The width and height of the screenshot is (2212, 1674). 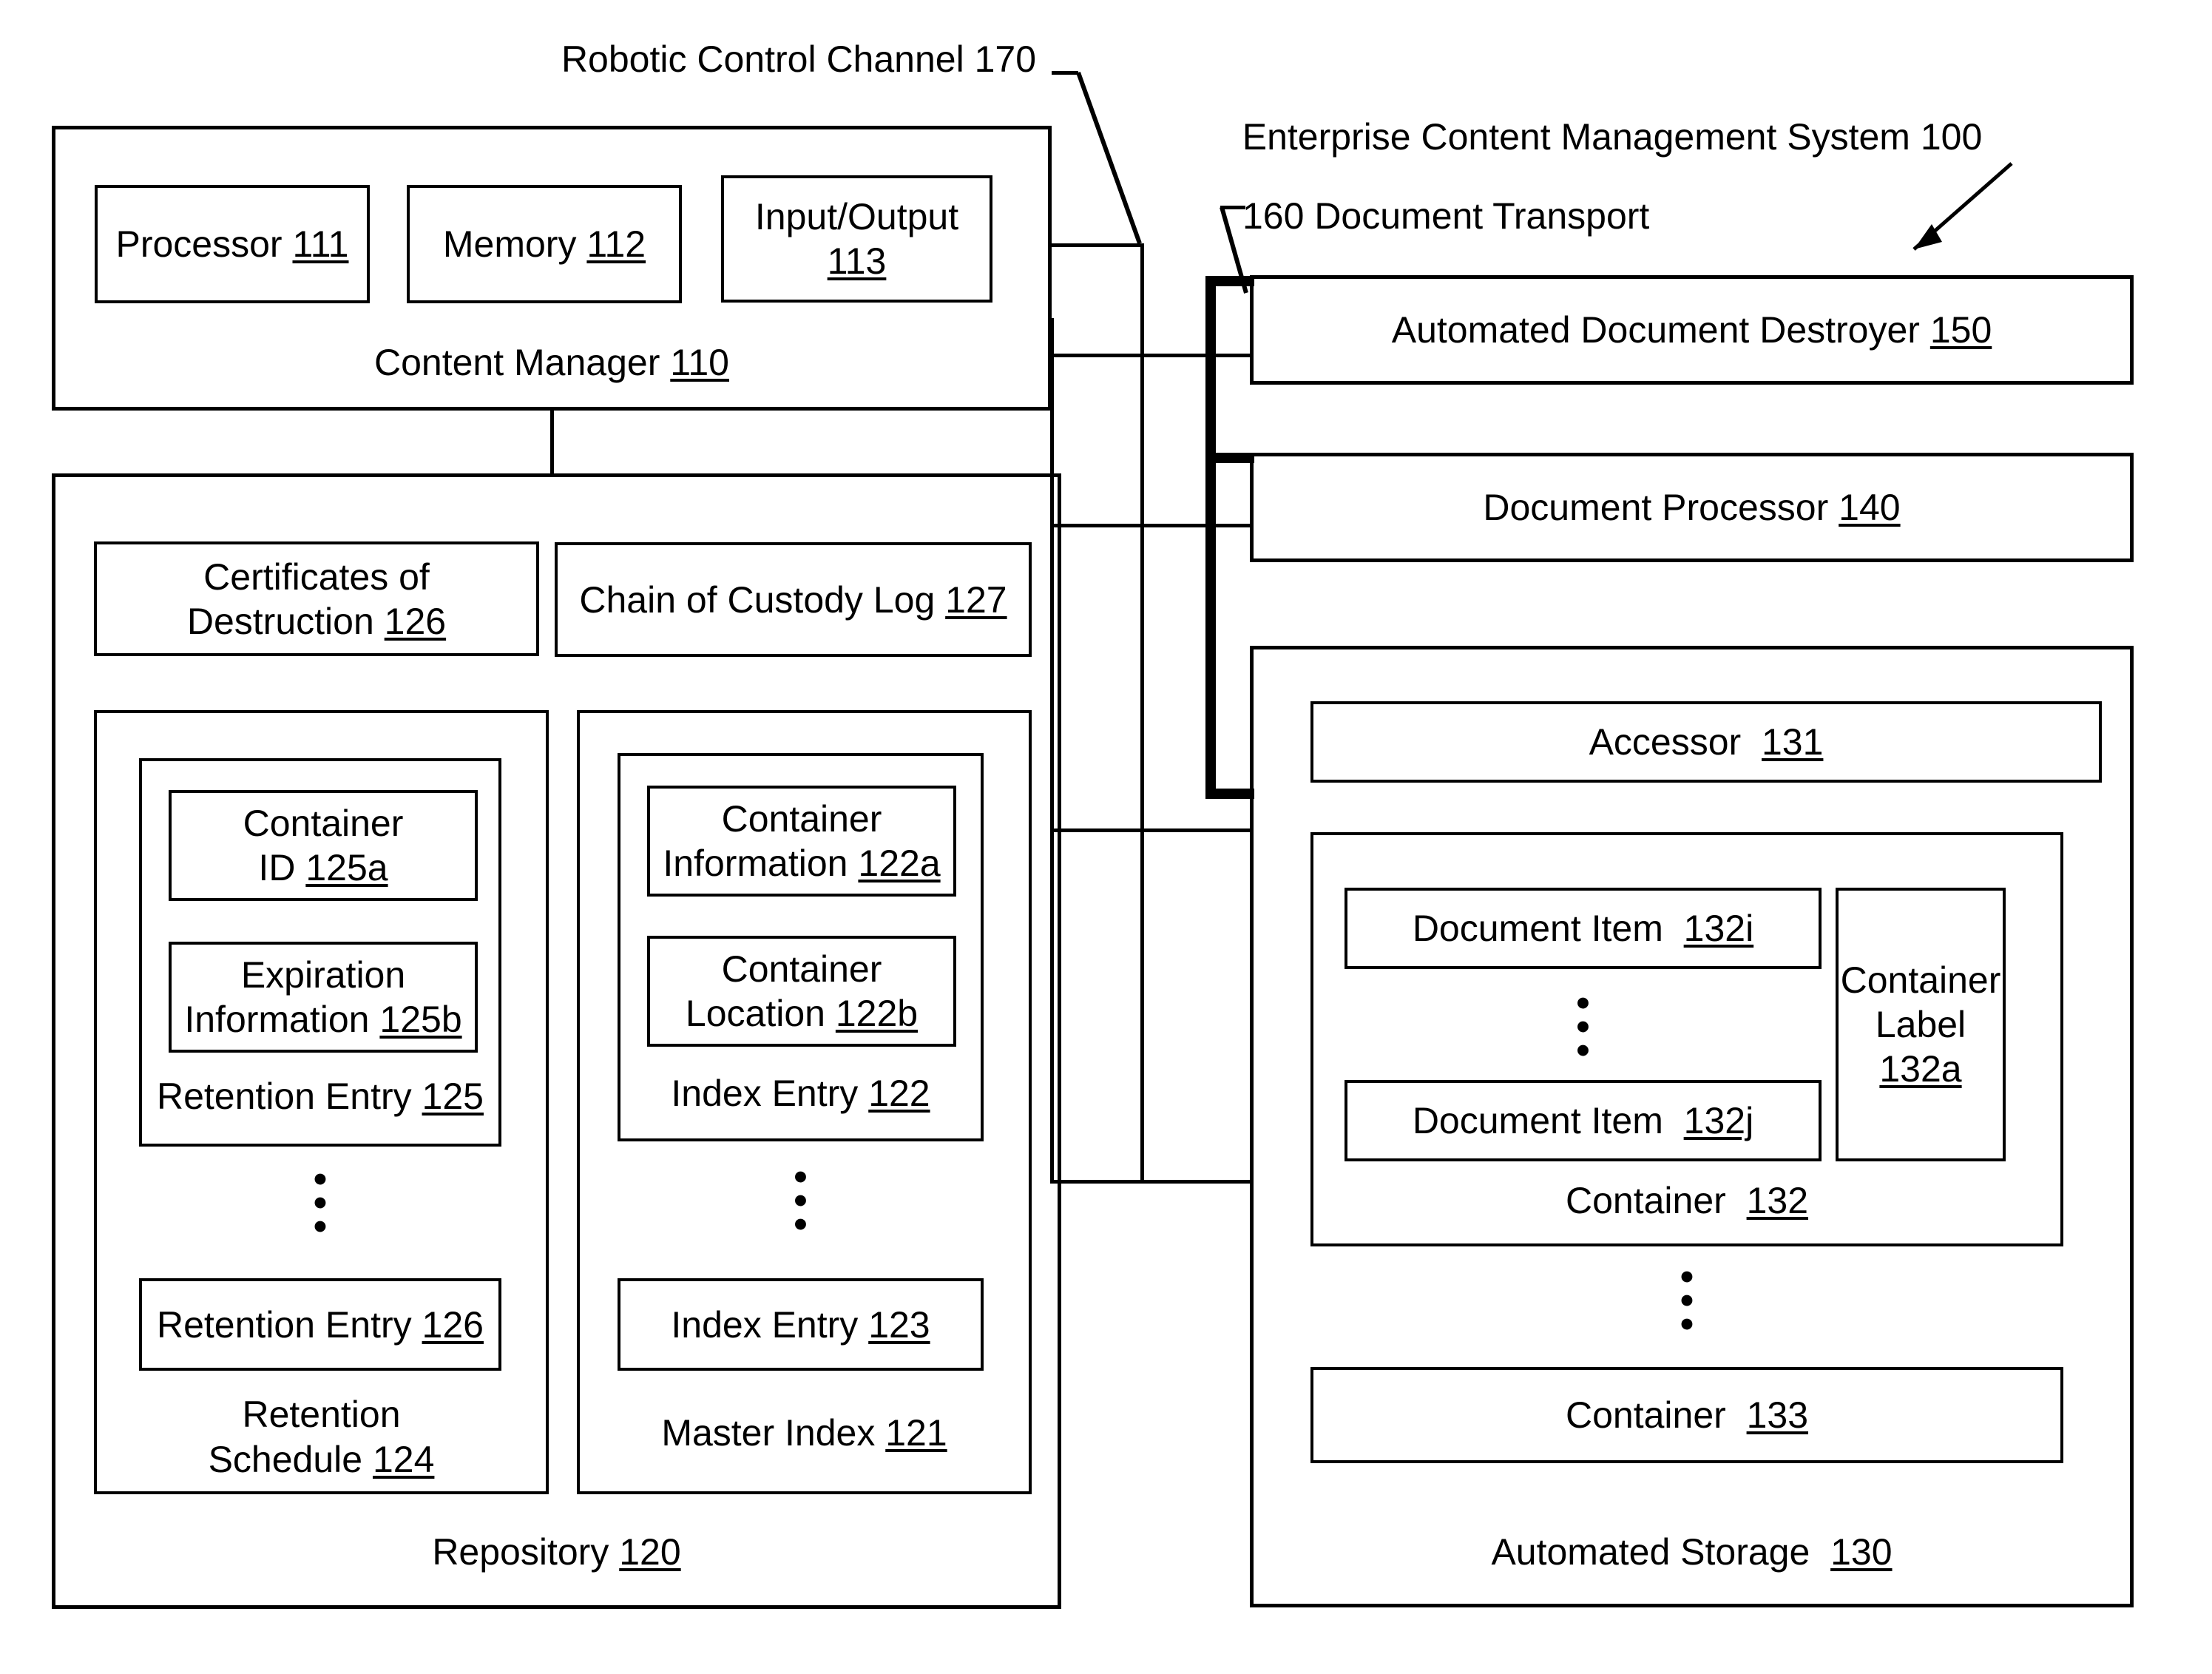 I want to click on document-item-132j-box: Document Item 132j, so click(x=1583, y=1120).